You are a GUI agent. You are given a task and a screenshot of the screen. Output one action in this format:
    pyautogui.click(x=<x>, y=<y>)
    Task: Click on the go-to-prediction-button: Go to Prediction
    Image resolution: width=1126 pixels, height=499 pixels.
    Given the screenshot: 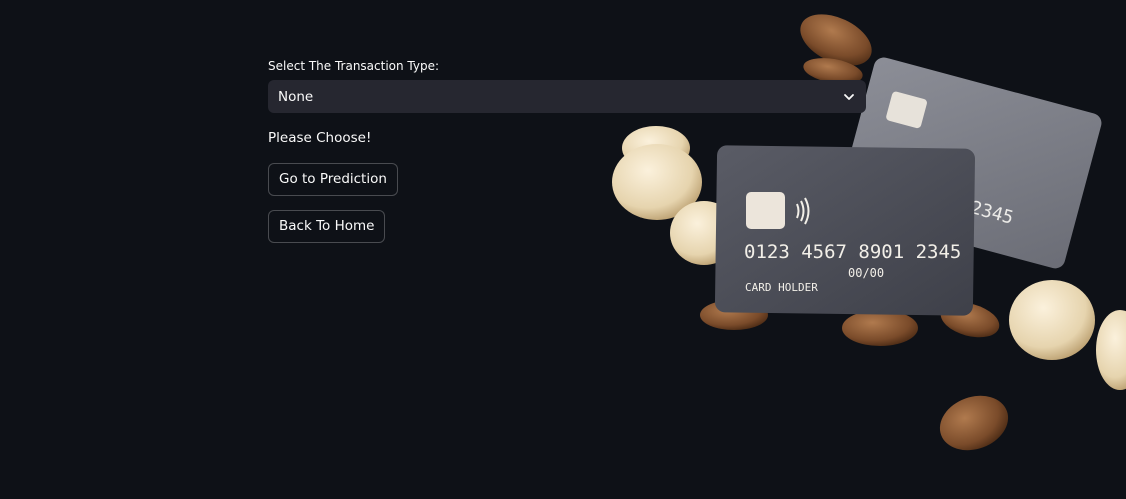 What is the action you would take?
    pyautogui.click(x=333, y=179)
    